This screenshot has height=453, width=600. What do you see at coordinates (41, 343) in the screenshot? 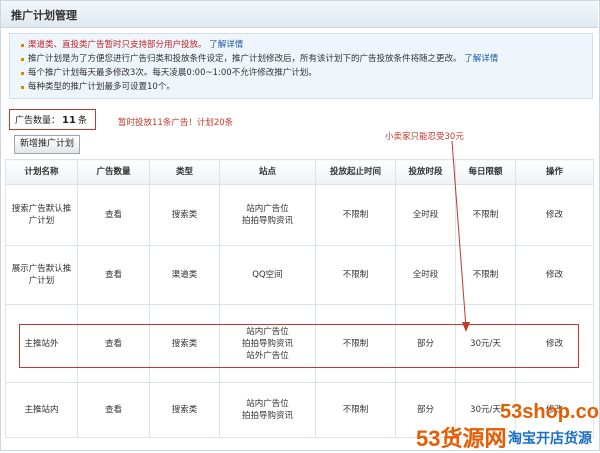
I see `plan-name-link: 主推站外` at bounding box center [41, 343].